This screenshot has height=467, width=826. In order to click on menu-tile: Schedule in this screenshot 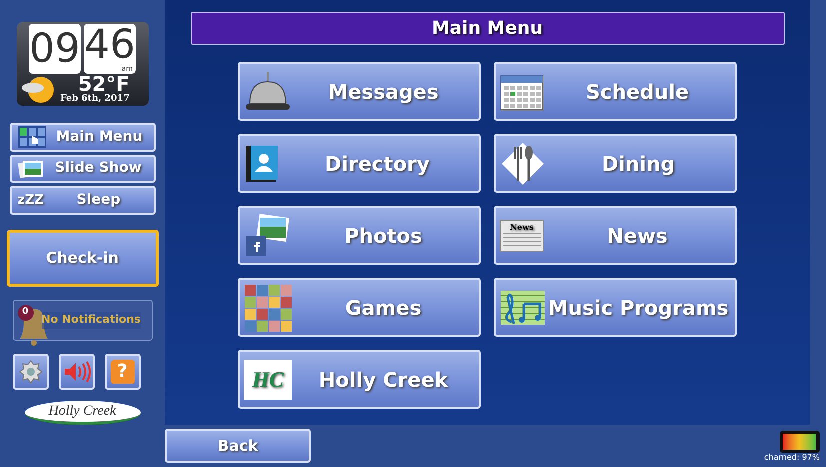, I will do `click(615, 91)`.